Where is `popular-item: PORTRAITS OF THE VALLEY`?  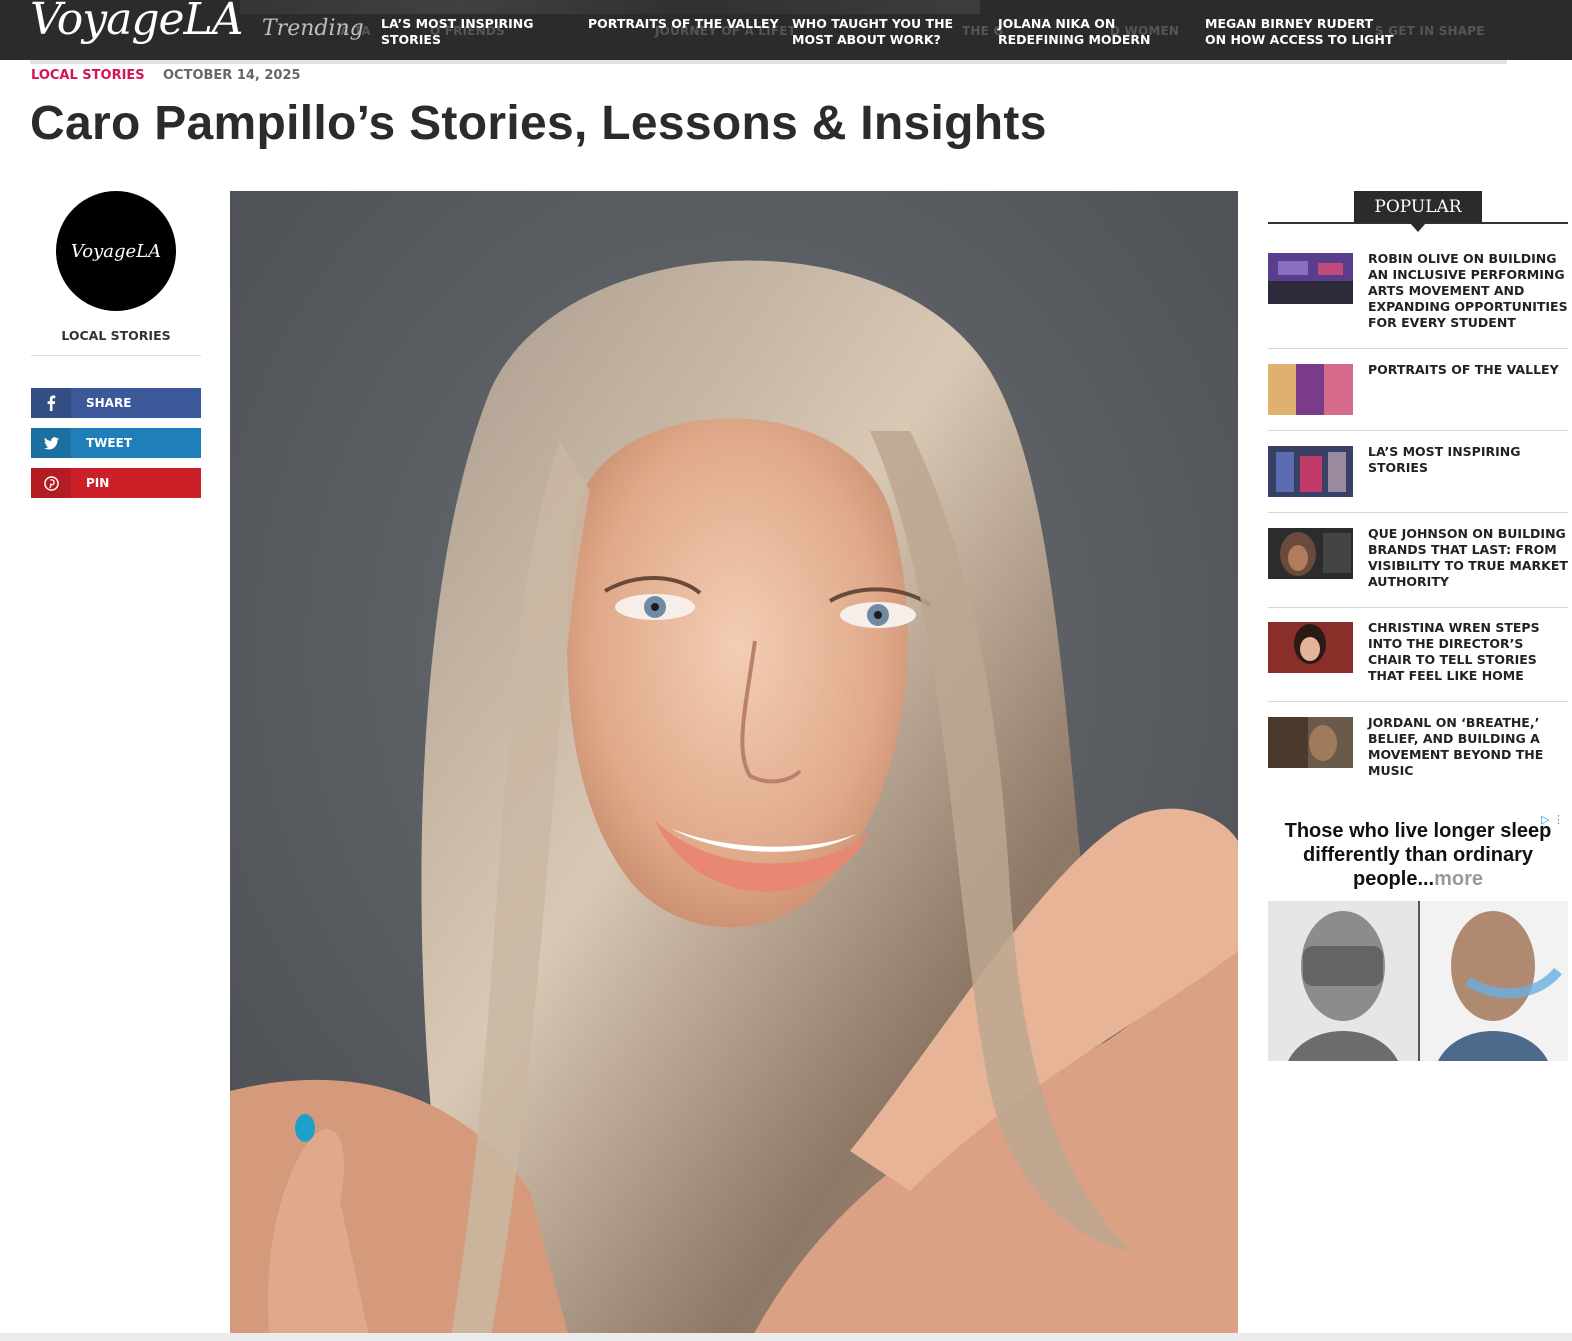
popular-item: PORTRAITS OF THE VALLEY is located at coordinates (1418, 388).